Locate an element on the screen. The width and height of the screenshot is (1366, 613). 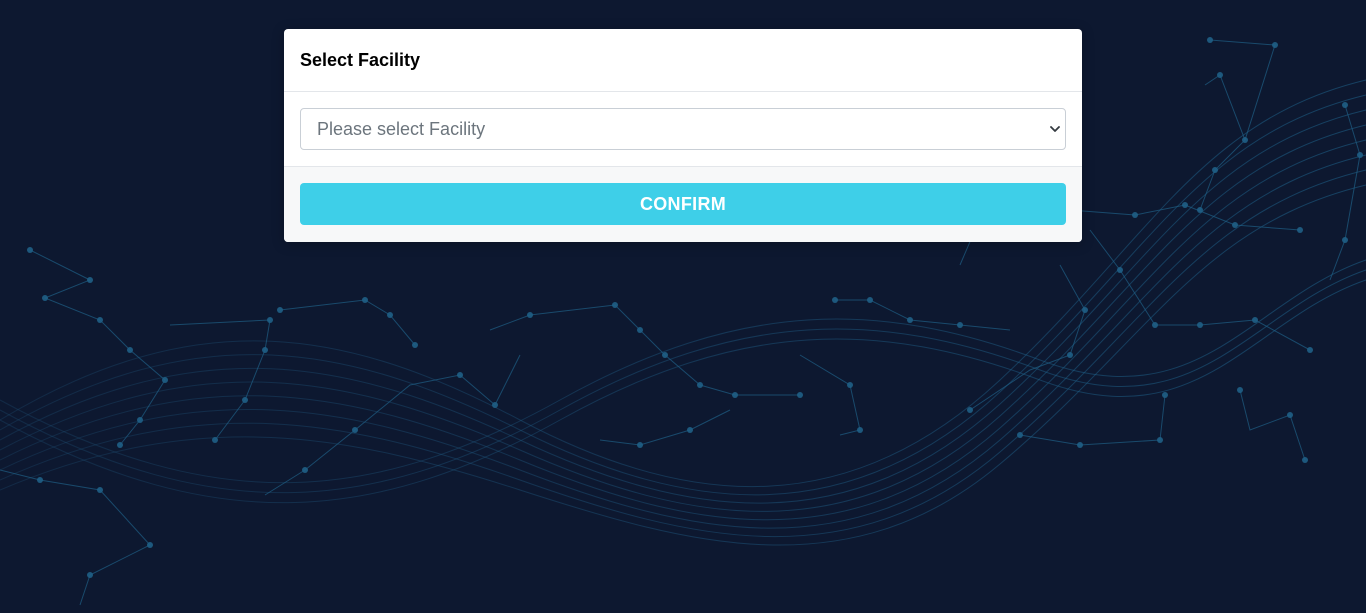
facility-select: Please select Facility is located at coordinates (683, 129).